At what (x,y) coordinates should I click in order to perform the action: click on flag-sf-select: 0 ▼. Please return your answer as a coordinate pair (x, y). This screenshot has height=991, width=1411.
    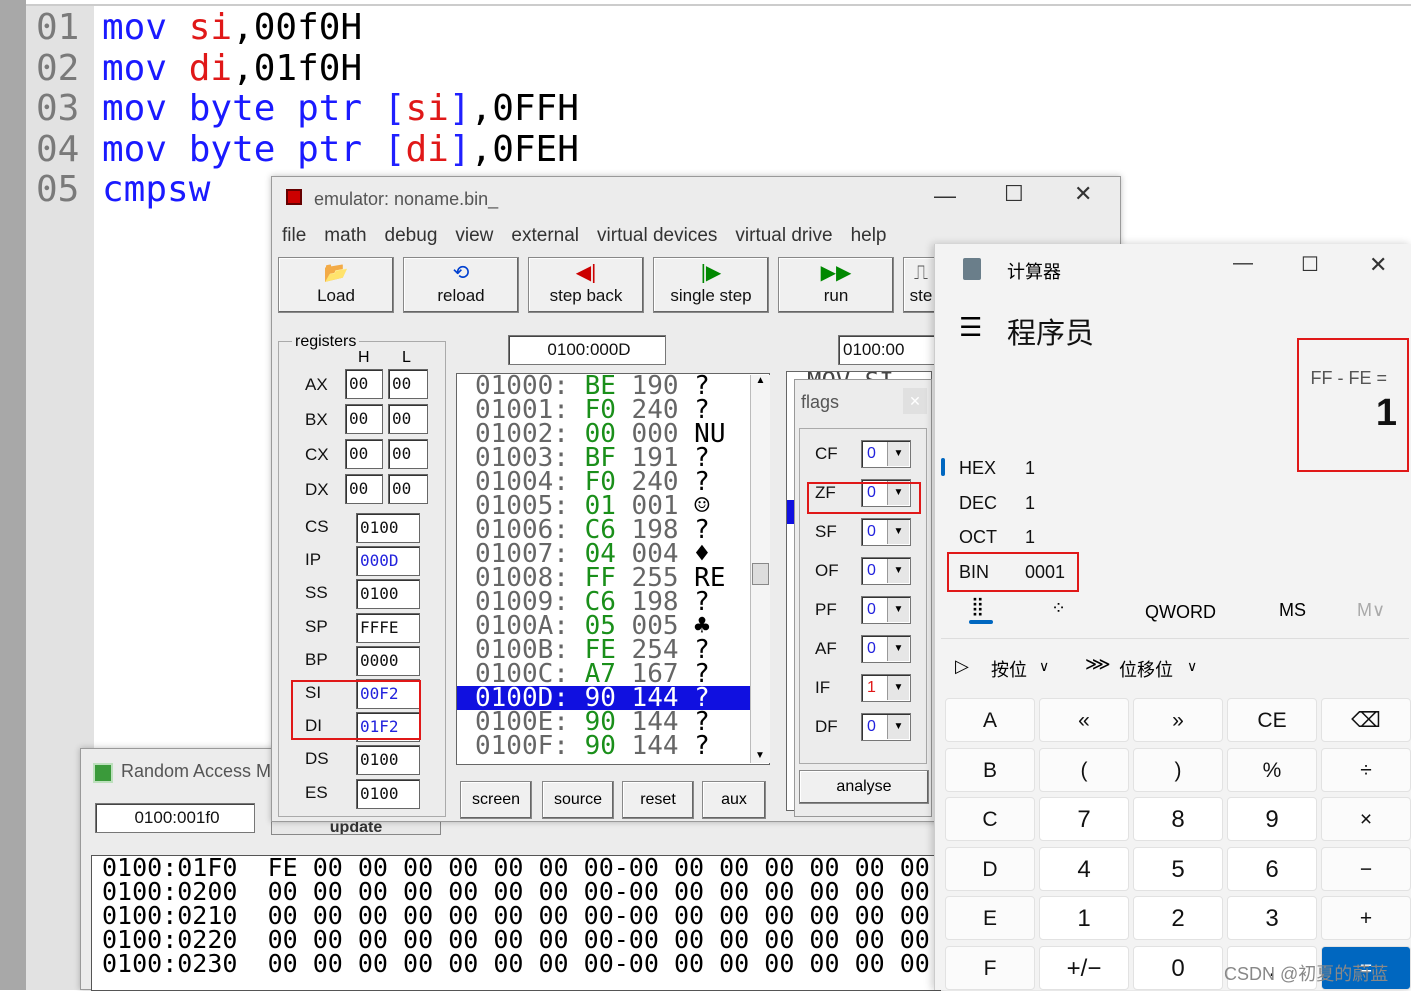
    Looking at the image, I should click on (886, 532).